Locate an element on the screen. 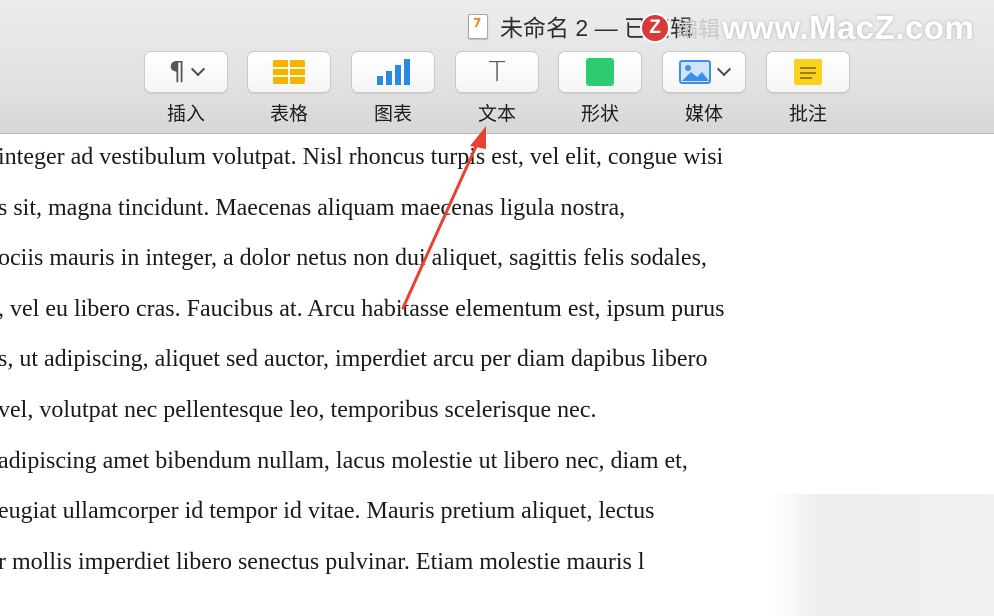 This screenshot has height=616, width=994. comment-icon is located at coordinates (808, 72).